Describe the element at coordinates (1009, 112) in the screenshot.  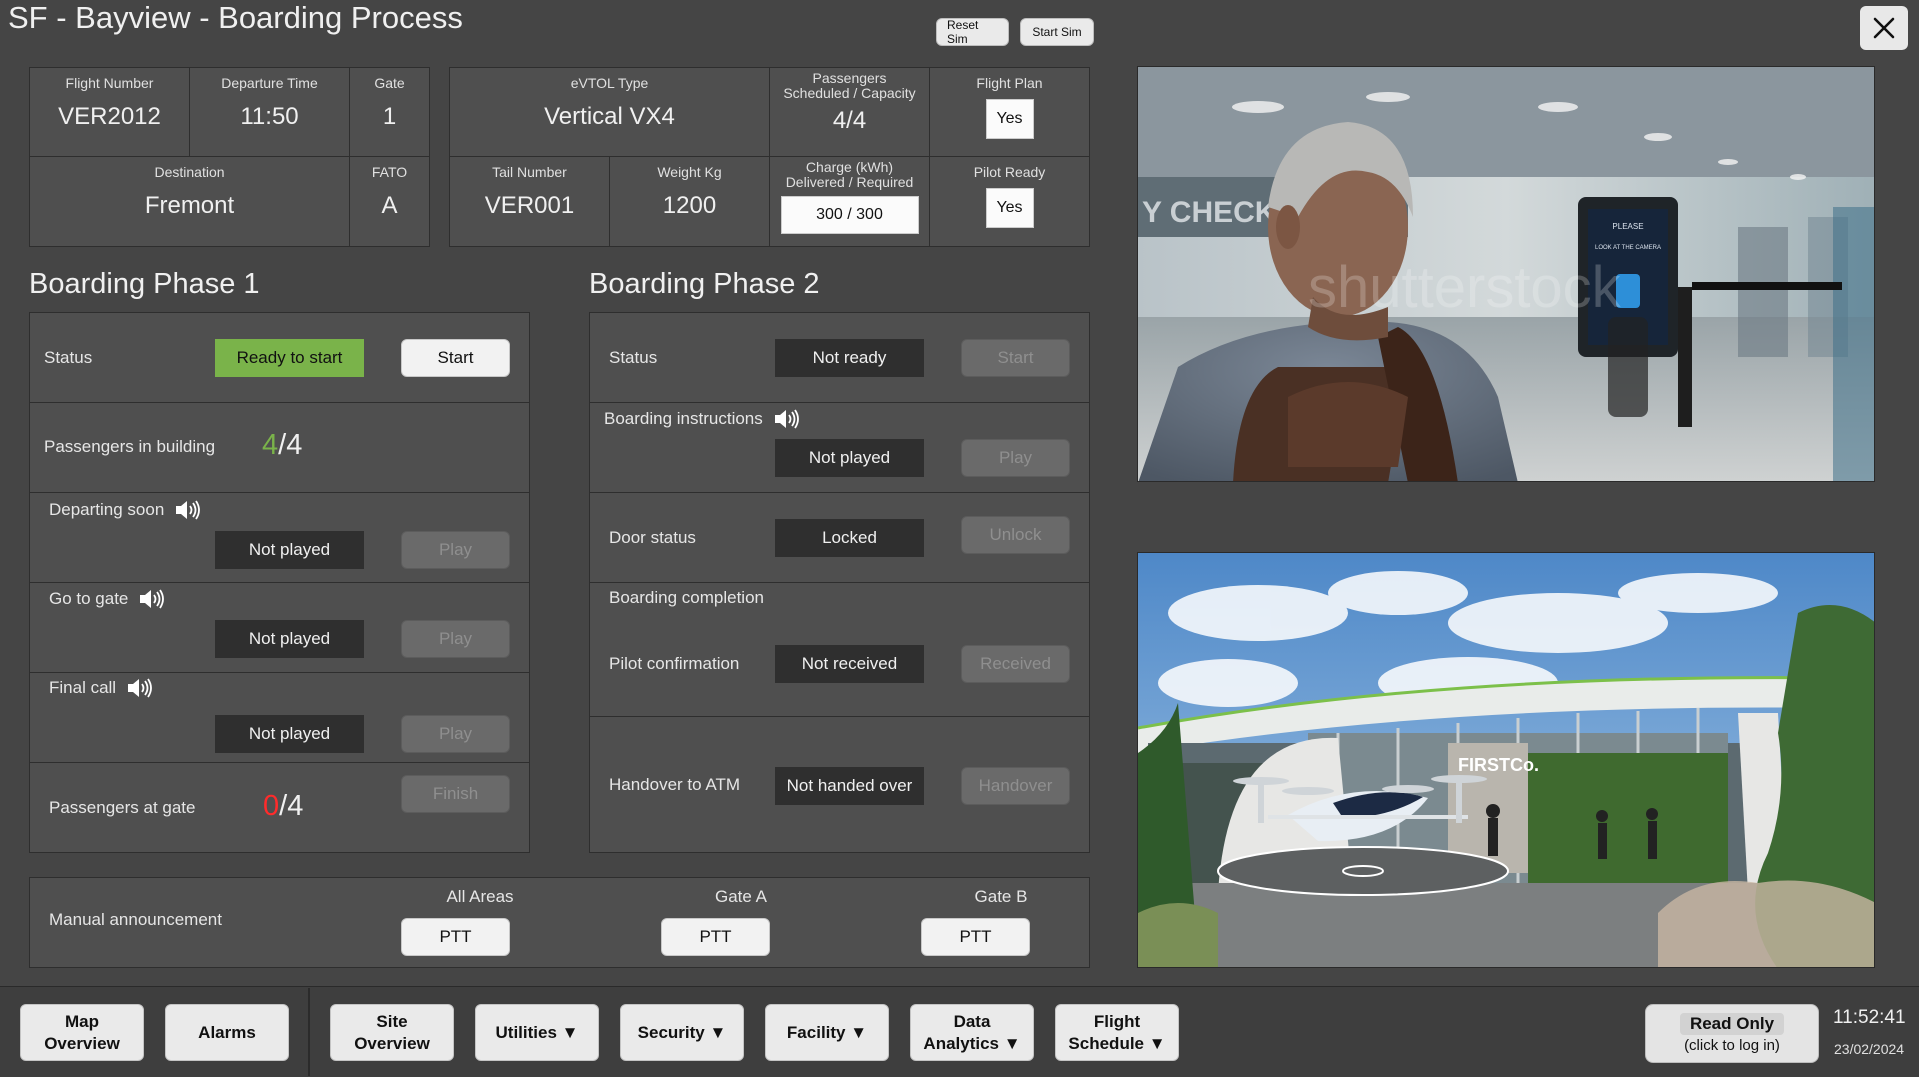
I see `flight-plan-cell: Flight Plan Yes` at that location.